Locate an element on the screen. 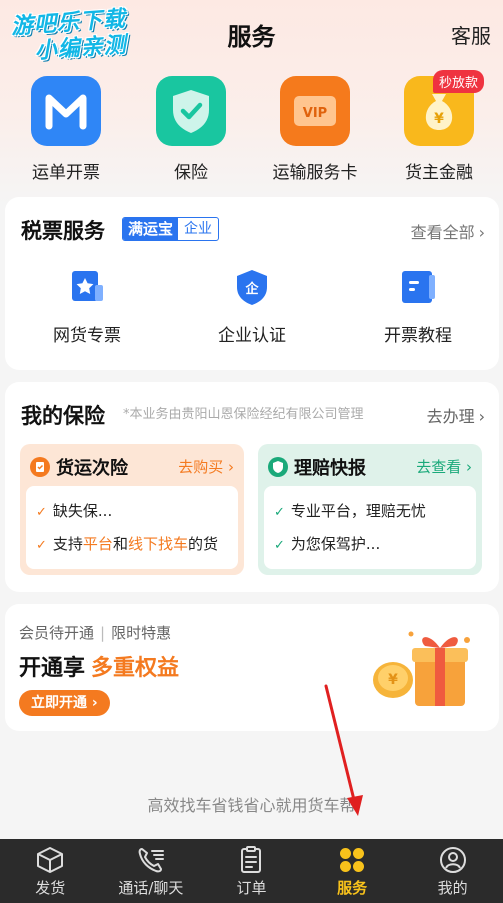  tax-item-special-invoice: 网货专票 is located at coordinates (87, 306).